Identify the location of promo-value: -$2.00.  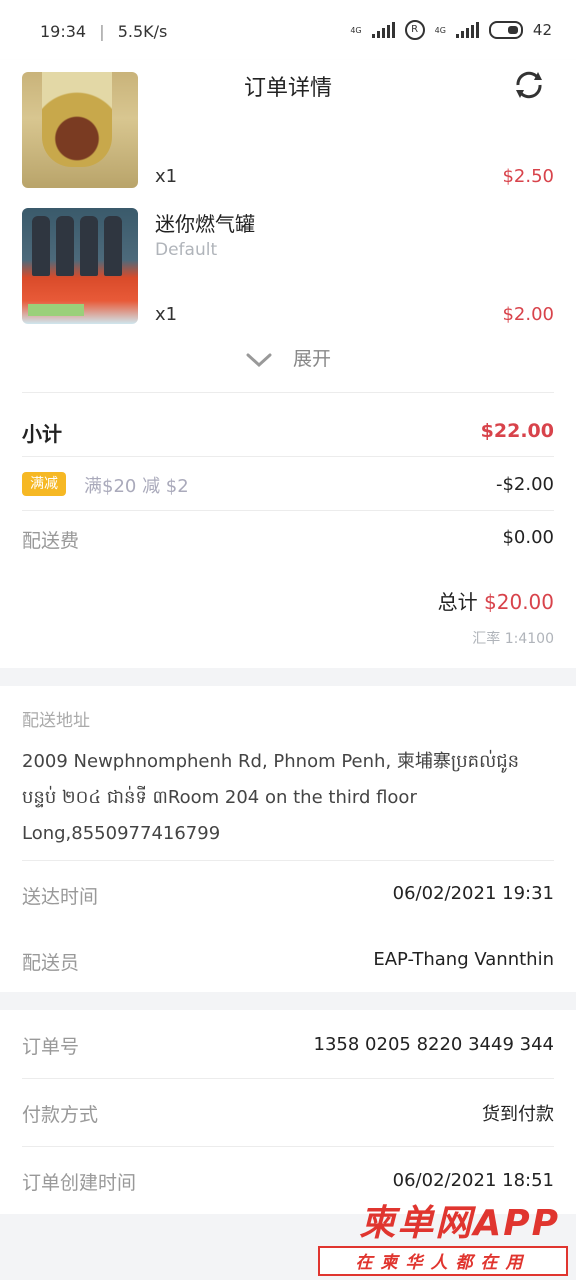
(524, 484).